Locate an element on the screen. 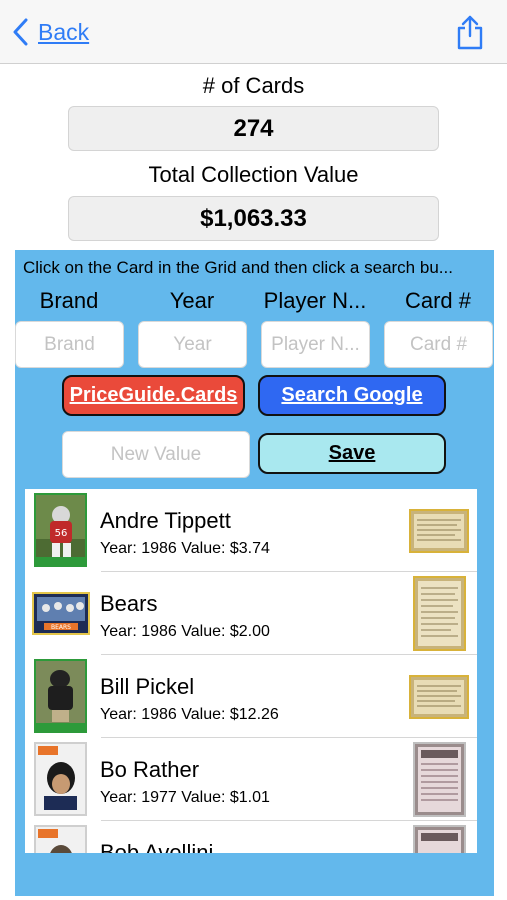 The width and height of the screenshot is (507, 900). card-name: Bill Pickel is located at coordinates (147, 686).